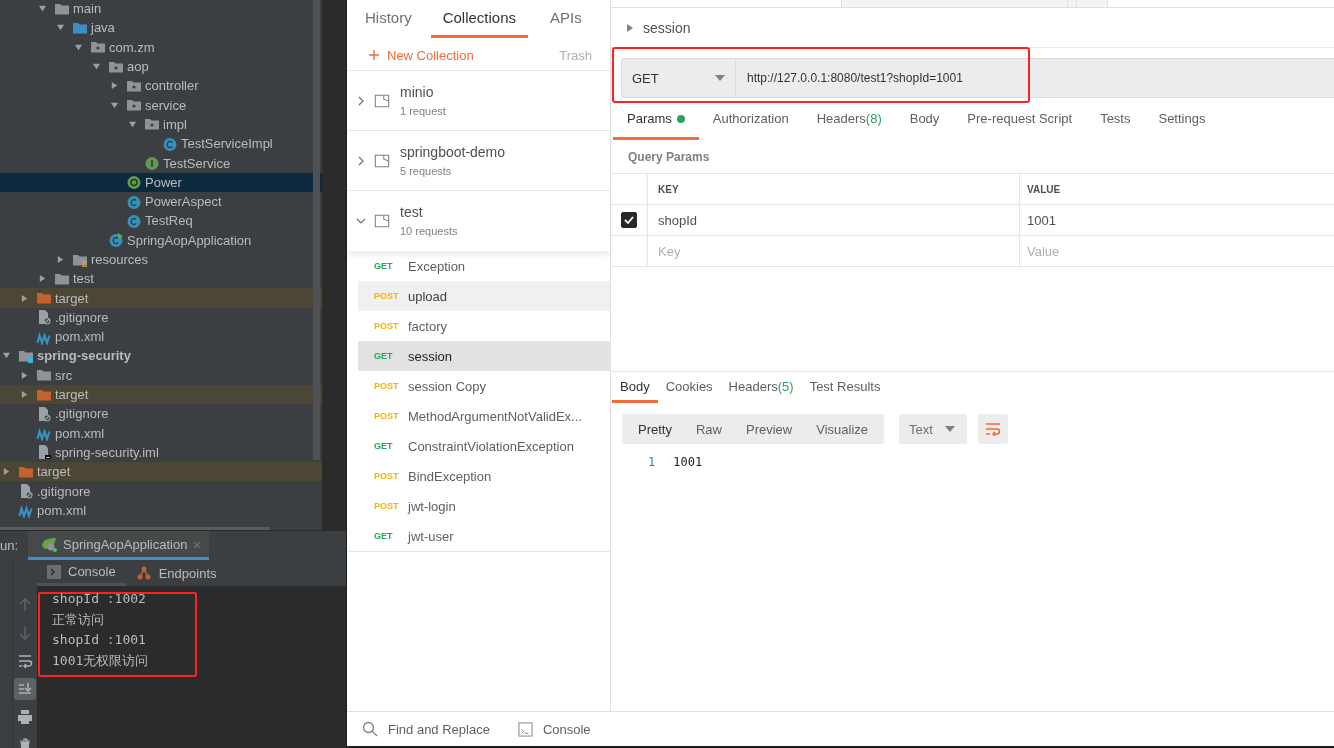 The image size is (1334, 748). I want to click on collection-item: minio 1 request, so click(478, 101).